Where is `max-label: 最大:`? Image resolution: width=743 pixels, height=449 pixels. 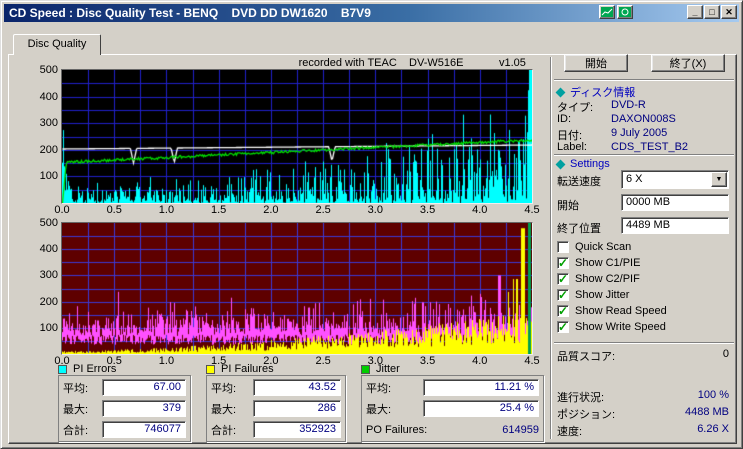
max-label: 最大: is located at coordinates (224, 409).